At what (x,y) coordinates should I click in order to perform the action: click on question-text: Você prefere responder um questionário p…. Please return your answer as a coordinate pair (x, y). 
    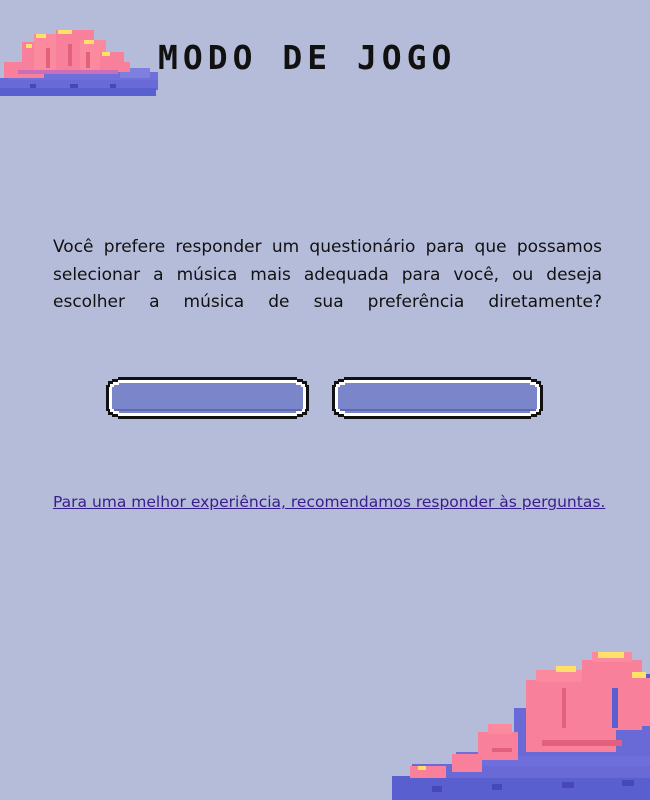
    Looking at the image, I should click on (327, 274).